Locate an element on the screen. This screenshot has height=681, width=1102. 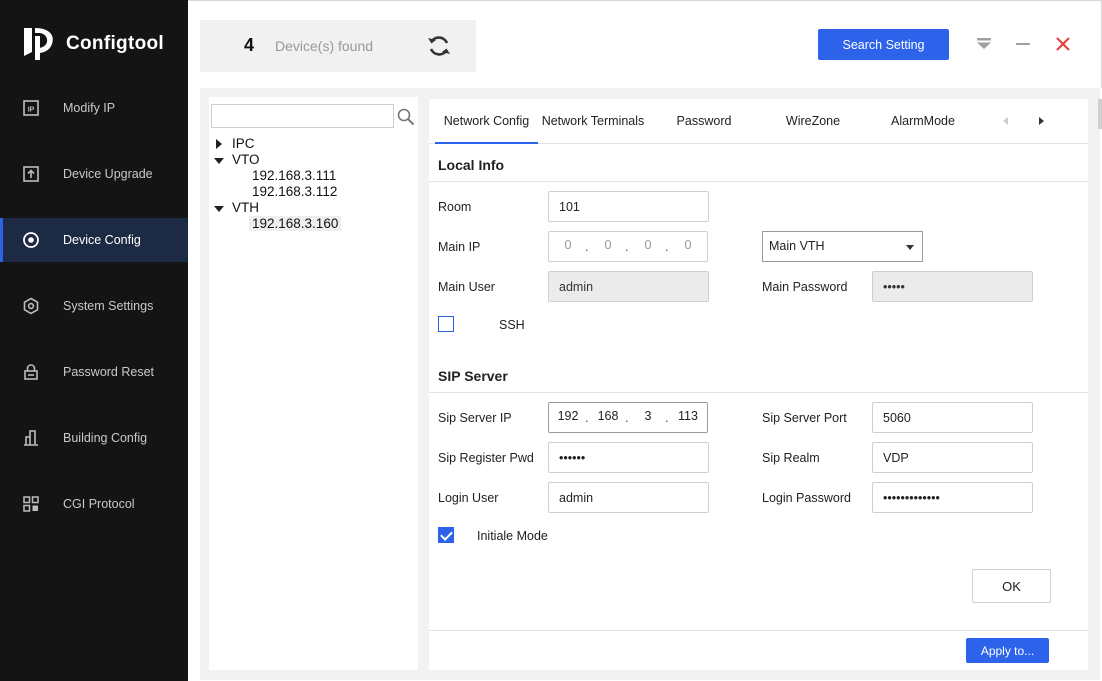
tree-search-input is located at coordinates (302, 116).